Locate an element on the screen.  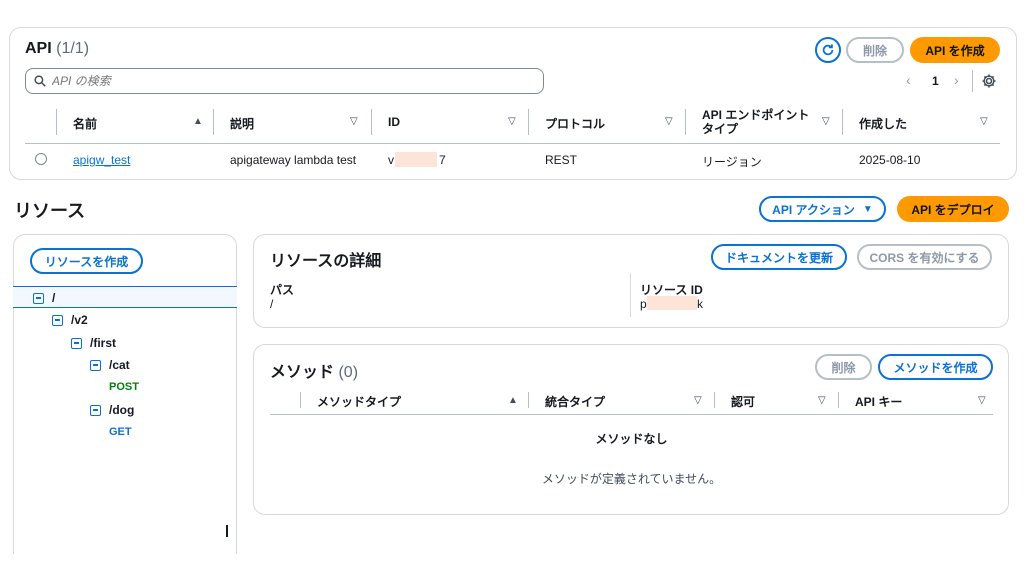
api-count: (1/1) is located at coordinates (73, 48).